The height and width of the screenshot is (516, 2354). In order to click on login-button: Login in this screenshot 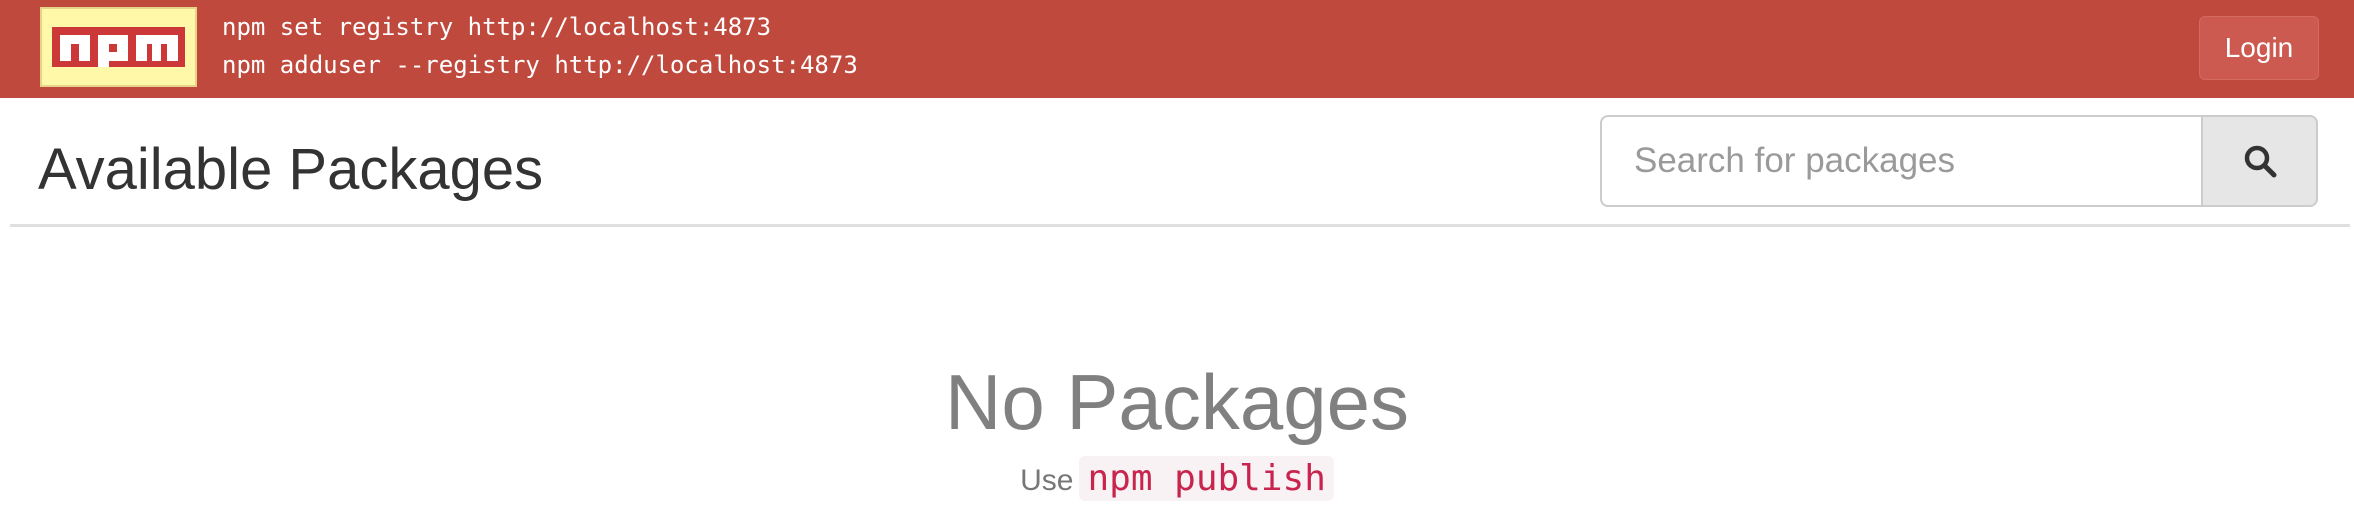, I will do `click(2259, 48)`.